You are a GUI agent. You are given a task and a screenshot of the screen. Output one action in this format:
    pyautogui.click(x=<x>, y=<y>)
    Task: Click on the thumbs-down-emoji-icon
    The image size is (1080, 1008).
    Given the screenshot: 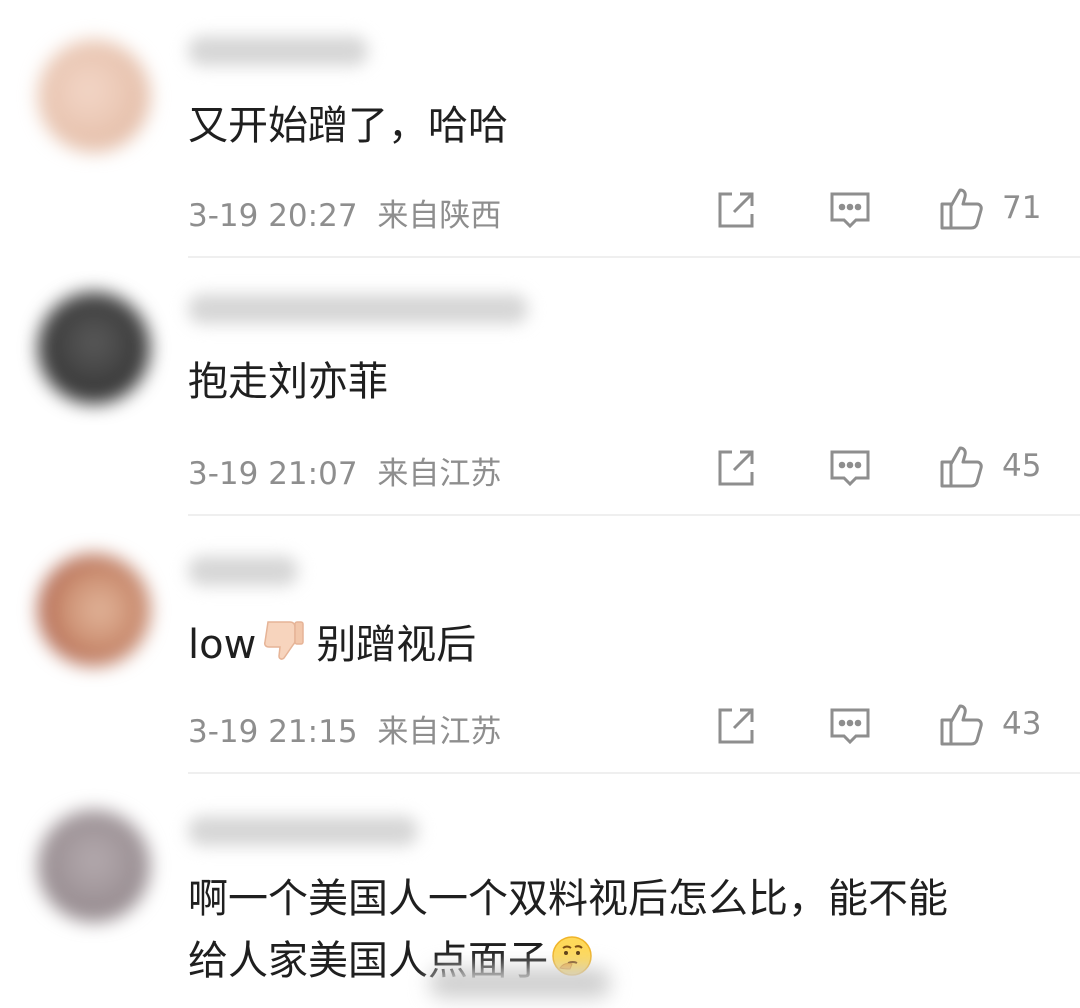 What is the action you would take?
    pyautogui.click(x=282, y=640)
    